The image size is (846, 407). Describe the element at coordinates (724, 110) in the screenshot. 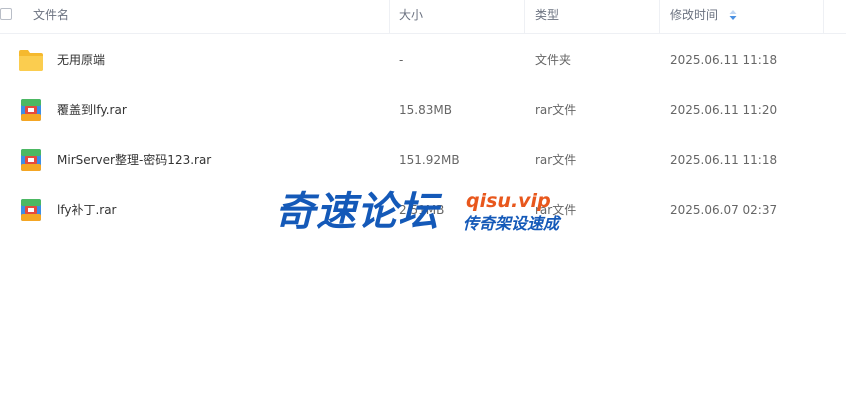

I see `file-modified: 2025.06.11 11:20` at that location.